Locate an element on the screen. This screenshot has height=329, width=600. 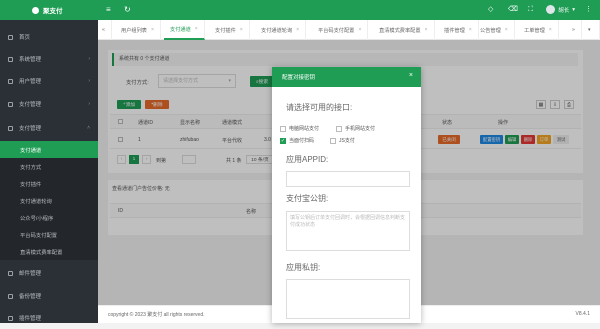
tab-rate: 直清模式费率配置 × is located at coordinates (404, 30).